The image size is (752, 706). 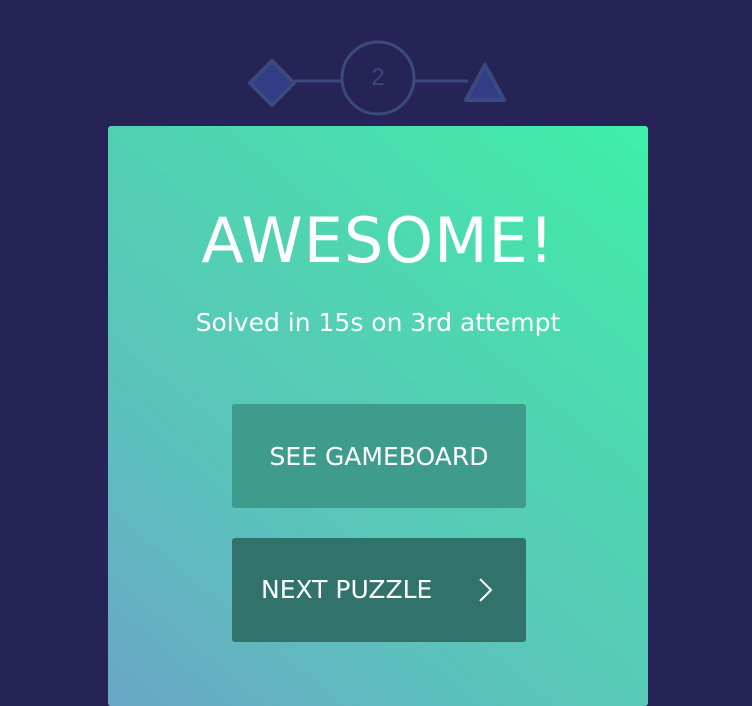 I want to click on see-gameboard-label: SEE GAMEBOARD, so click(x=379, y=456).